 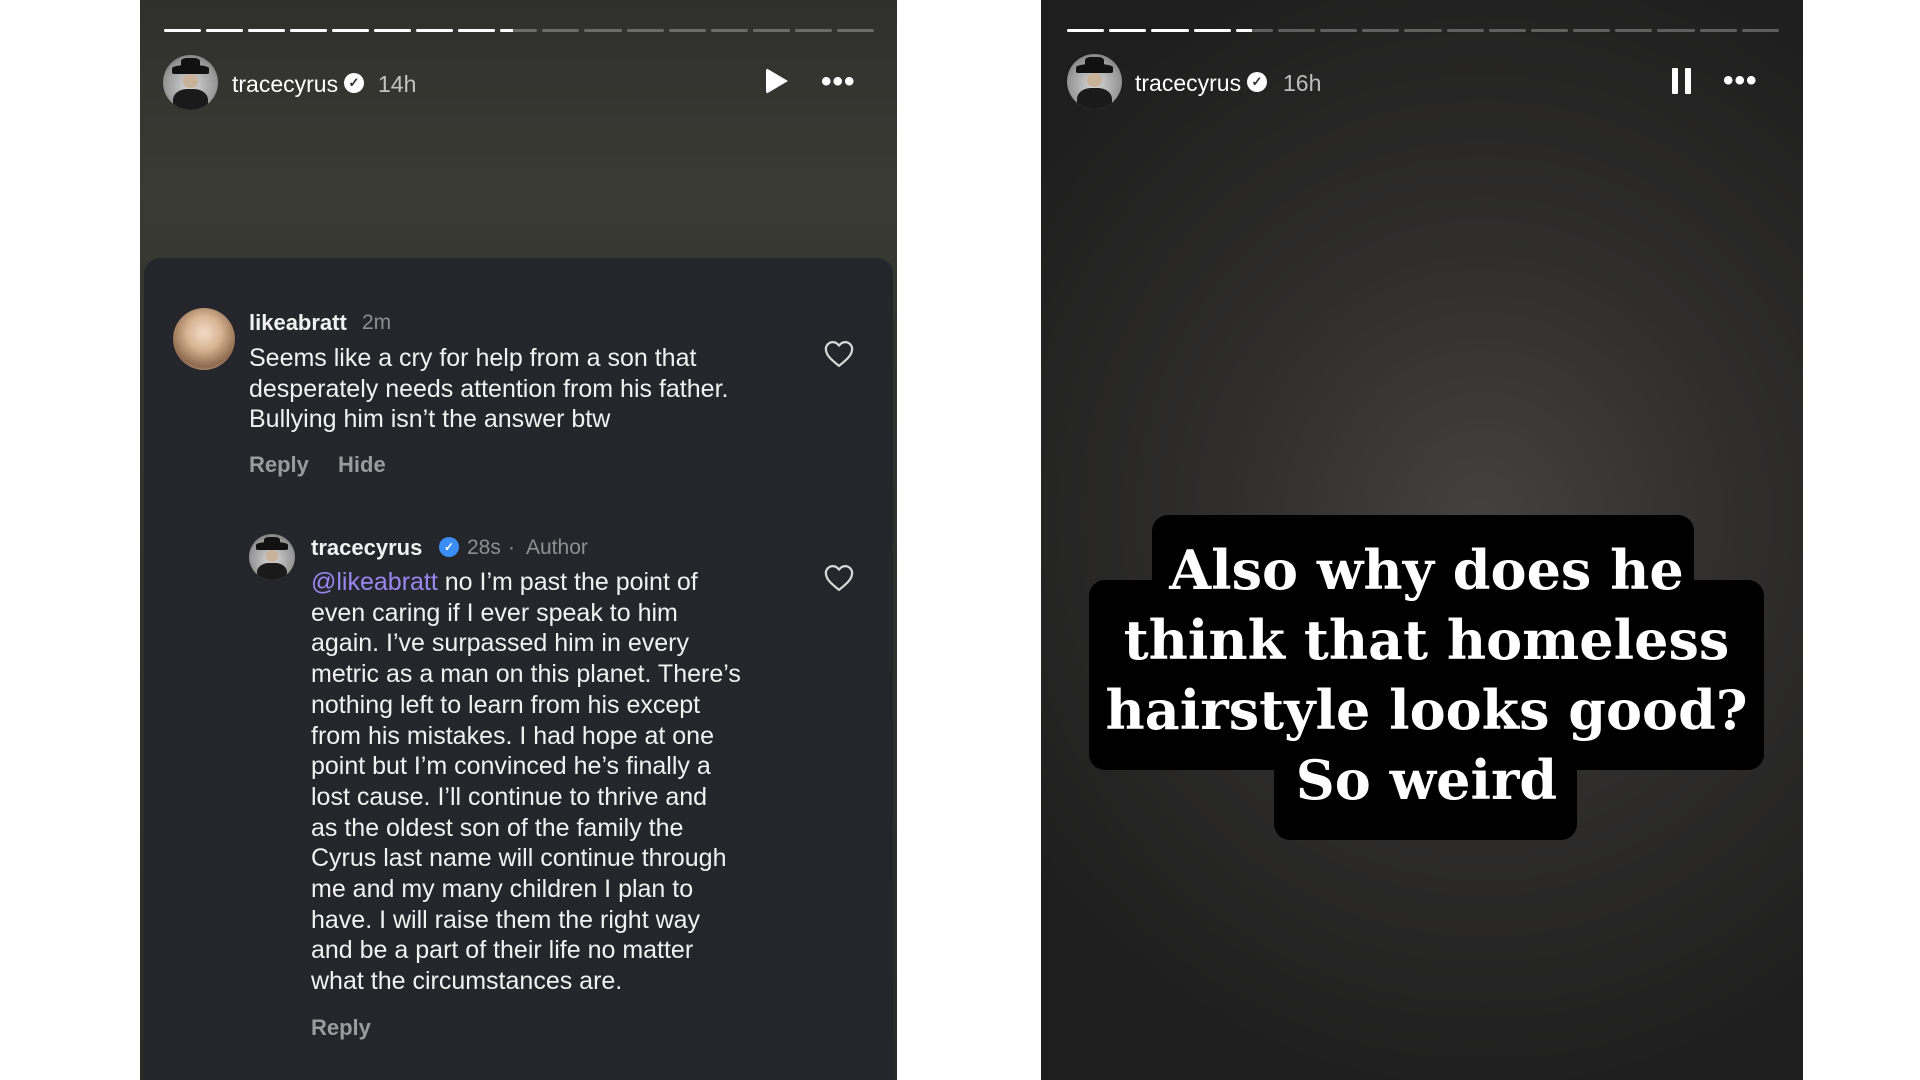 I want to click on reply-avatar, so click(x=272, y=557).